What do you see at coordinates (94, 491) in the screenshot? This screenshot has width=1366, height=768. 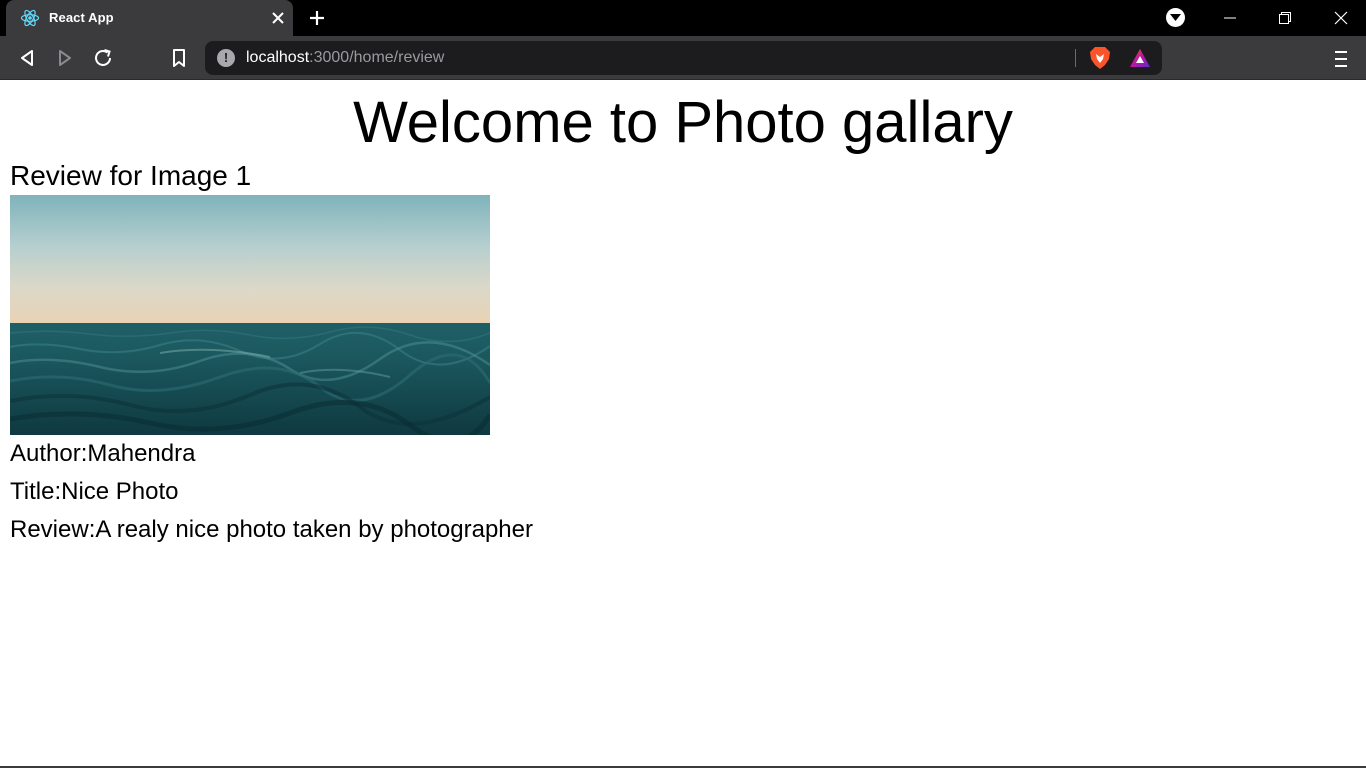 I see `title-line: Title:Nice Photo` at bounding box center [94, 491].